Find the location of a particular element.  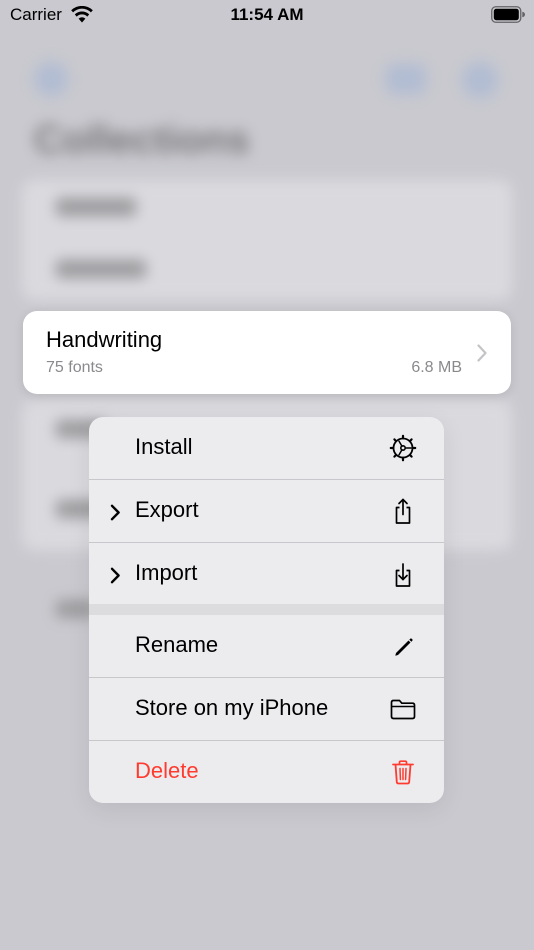

clock: 11:54 AM is located at coordinates (267, 14).